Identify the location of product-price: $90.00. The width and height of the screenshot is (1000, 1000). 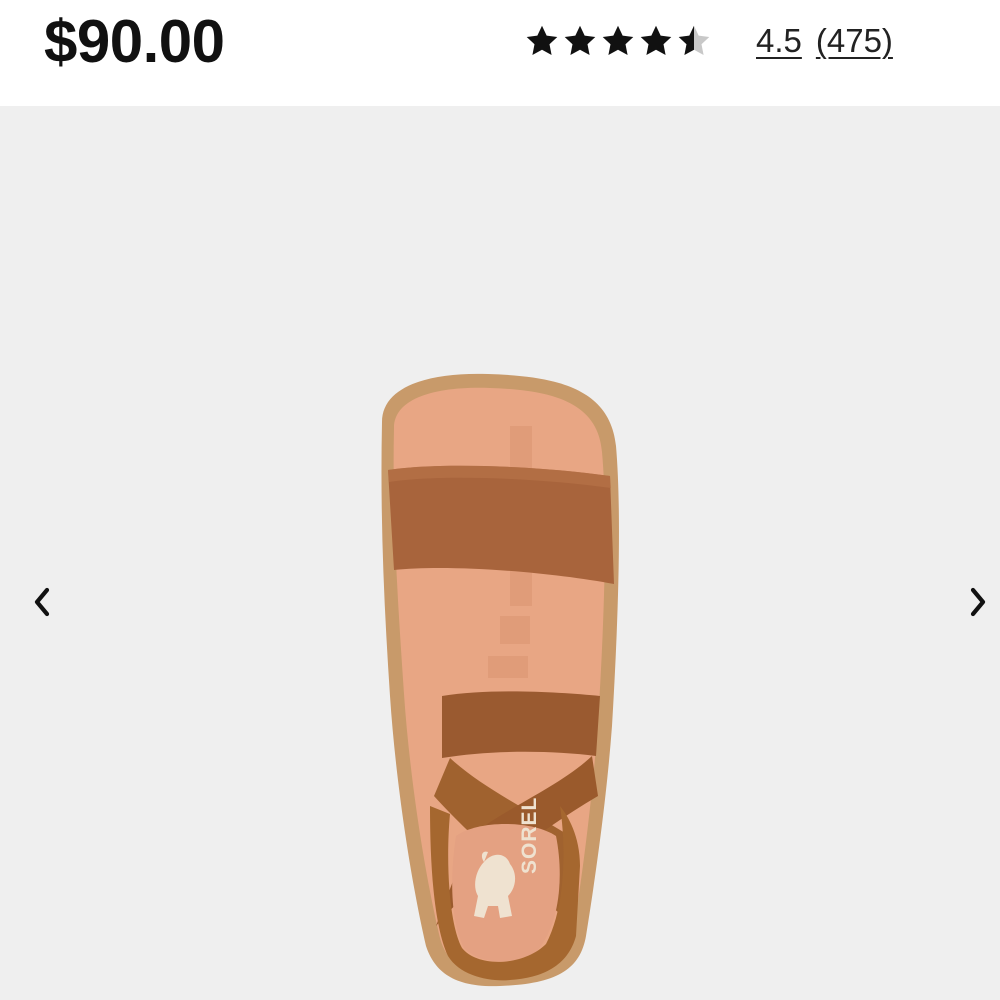
(134, 41).